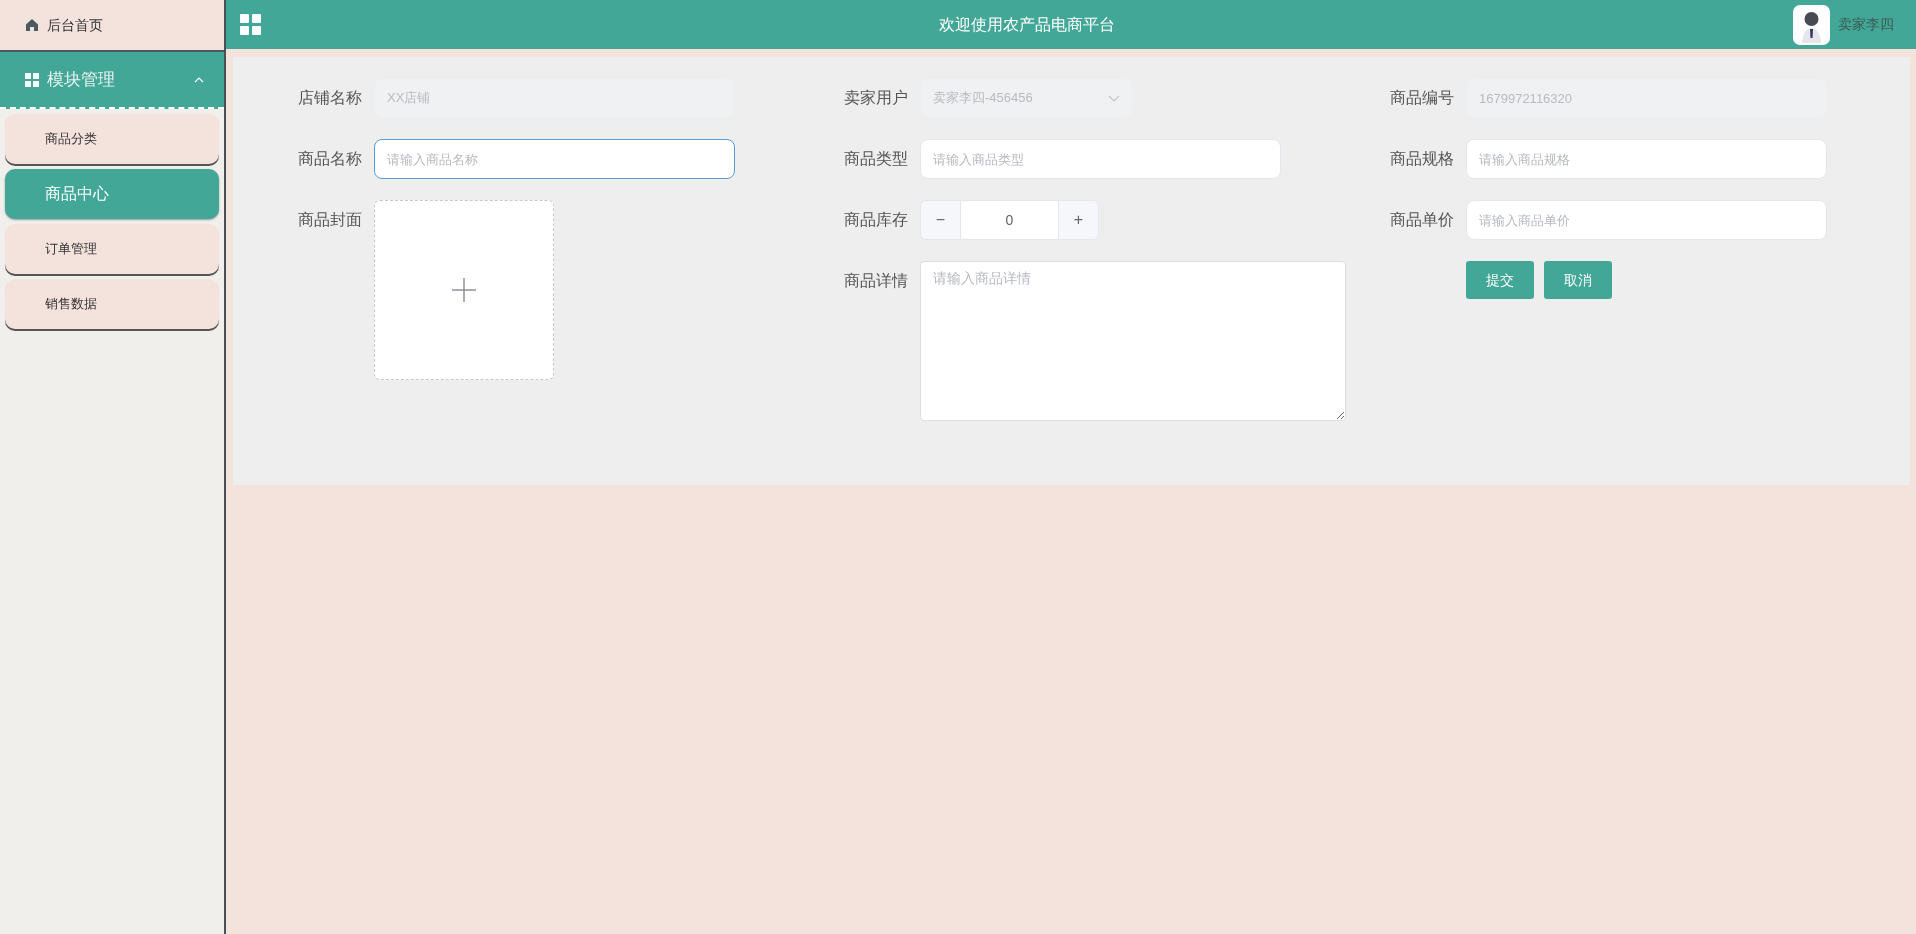 Image resolution: width=1916 pixels, height=934 pixels. What do you see at coordinates (1009, 220) in the screenshot?
I see `number-field: 0` at bounding box center [1009, 220].